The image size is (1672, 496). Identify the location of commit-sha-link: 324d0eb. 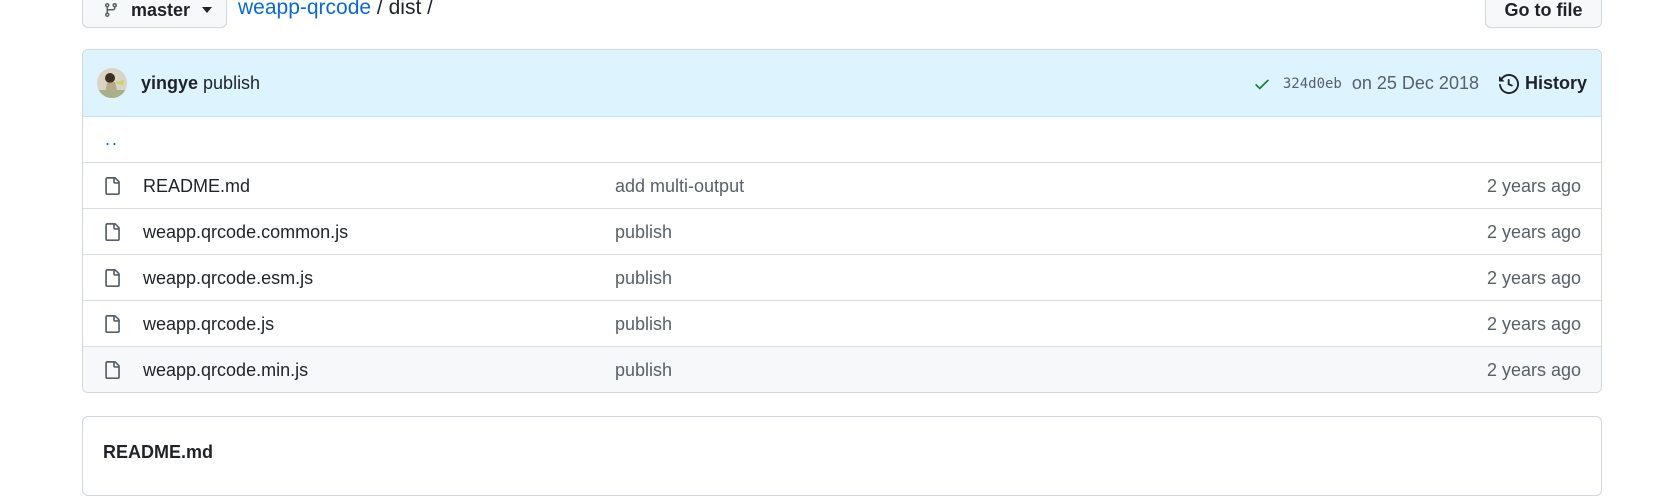
(1312, 84).